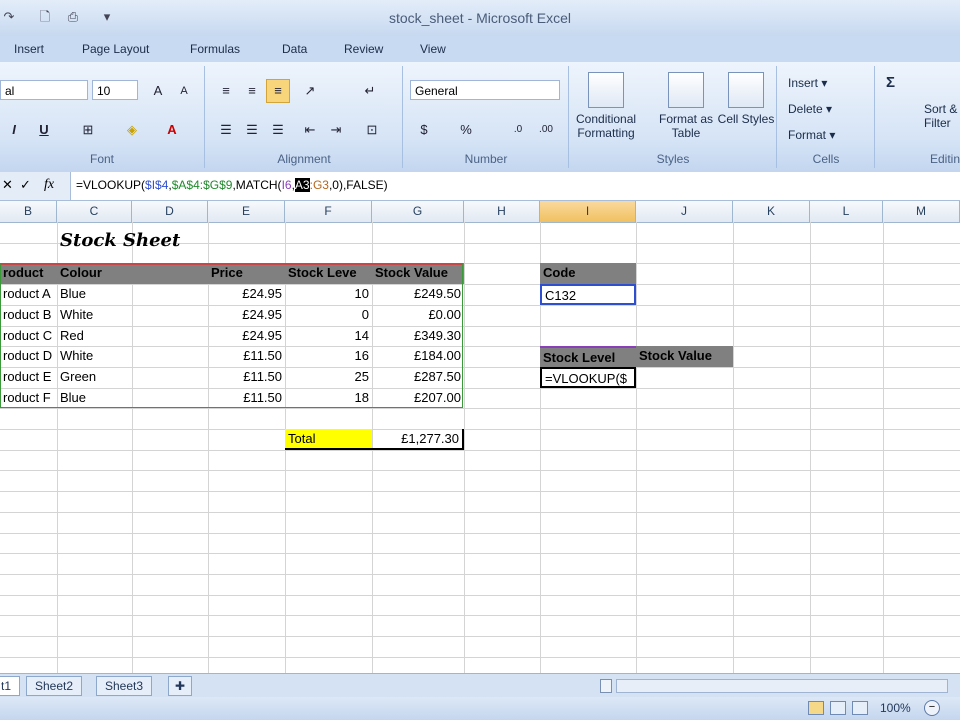 This screenshot has width=960, height=720. Describe the element at coordinates (771, 211) in the screenshot. I see `column-header-k: K` at that location.